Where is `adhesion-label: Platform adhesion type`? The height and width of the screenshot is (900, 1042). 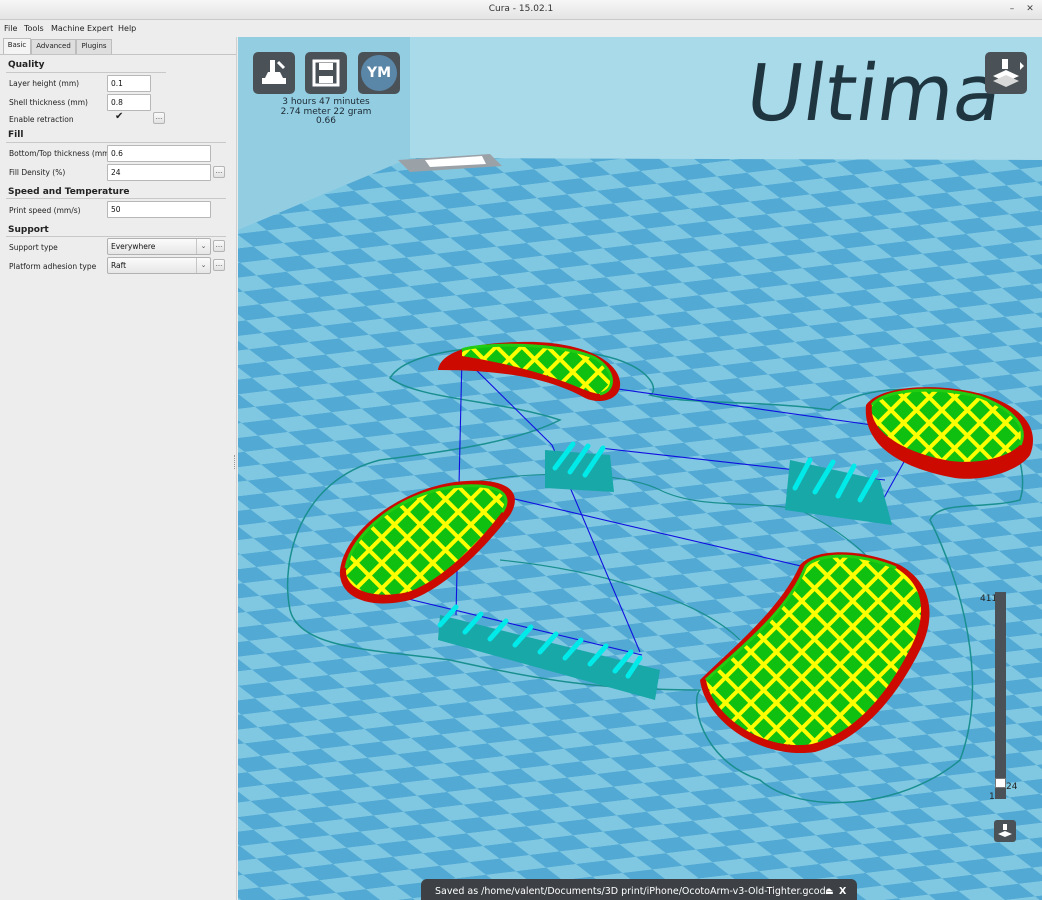
adhesion-label: Platform adhesion type is located at coordinates (53, 266).